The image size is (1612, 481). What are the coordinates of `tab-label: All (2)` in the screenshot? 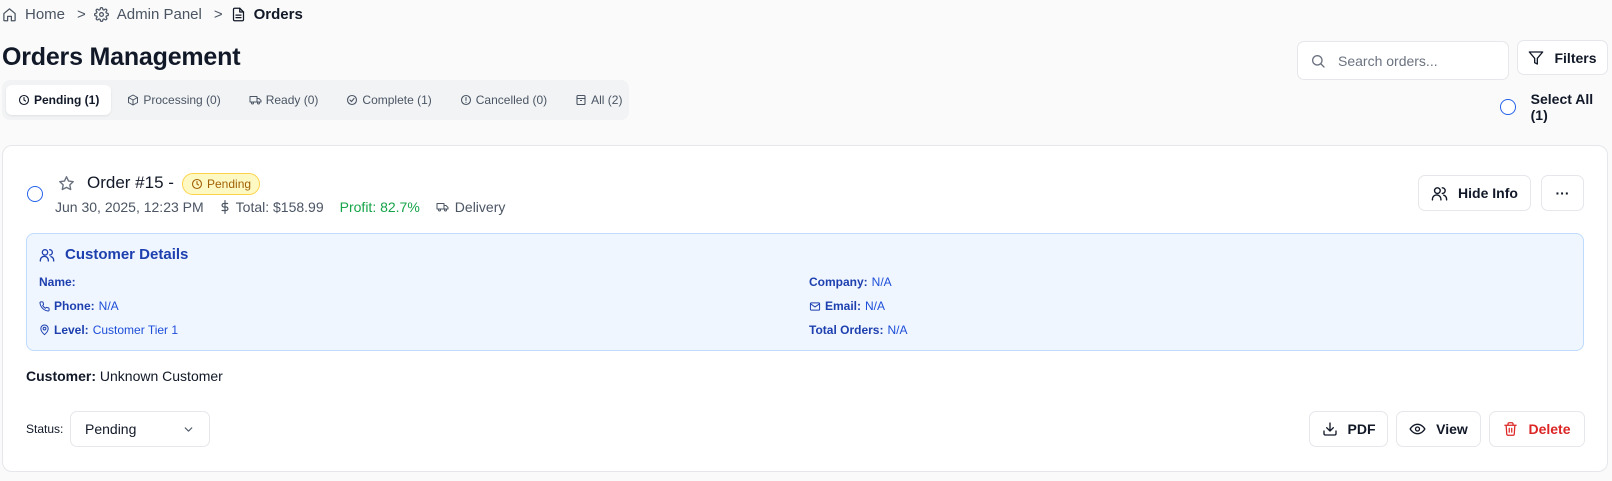 It's located at (607, 100).